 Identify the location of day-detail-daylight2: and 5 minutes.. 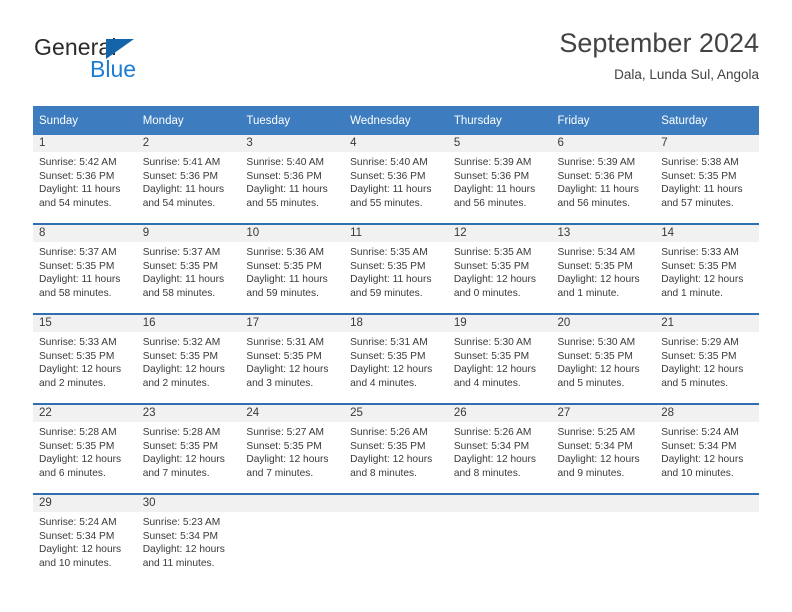
(695, 383).